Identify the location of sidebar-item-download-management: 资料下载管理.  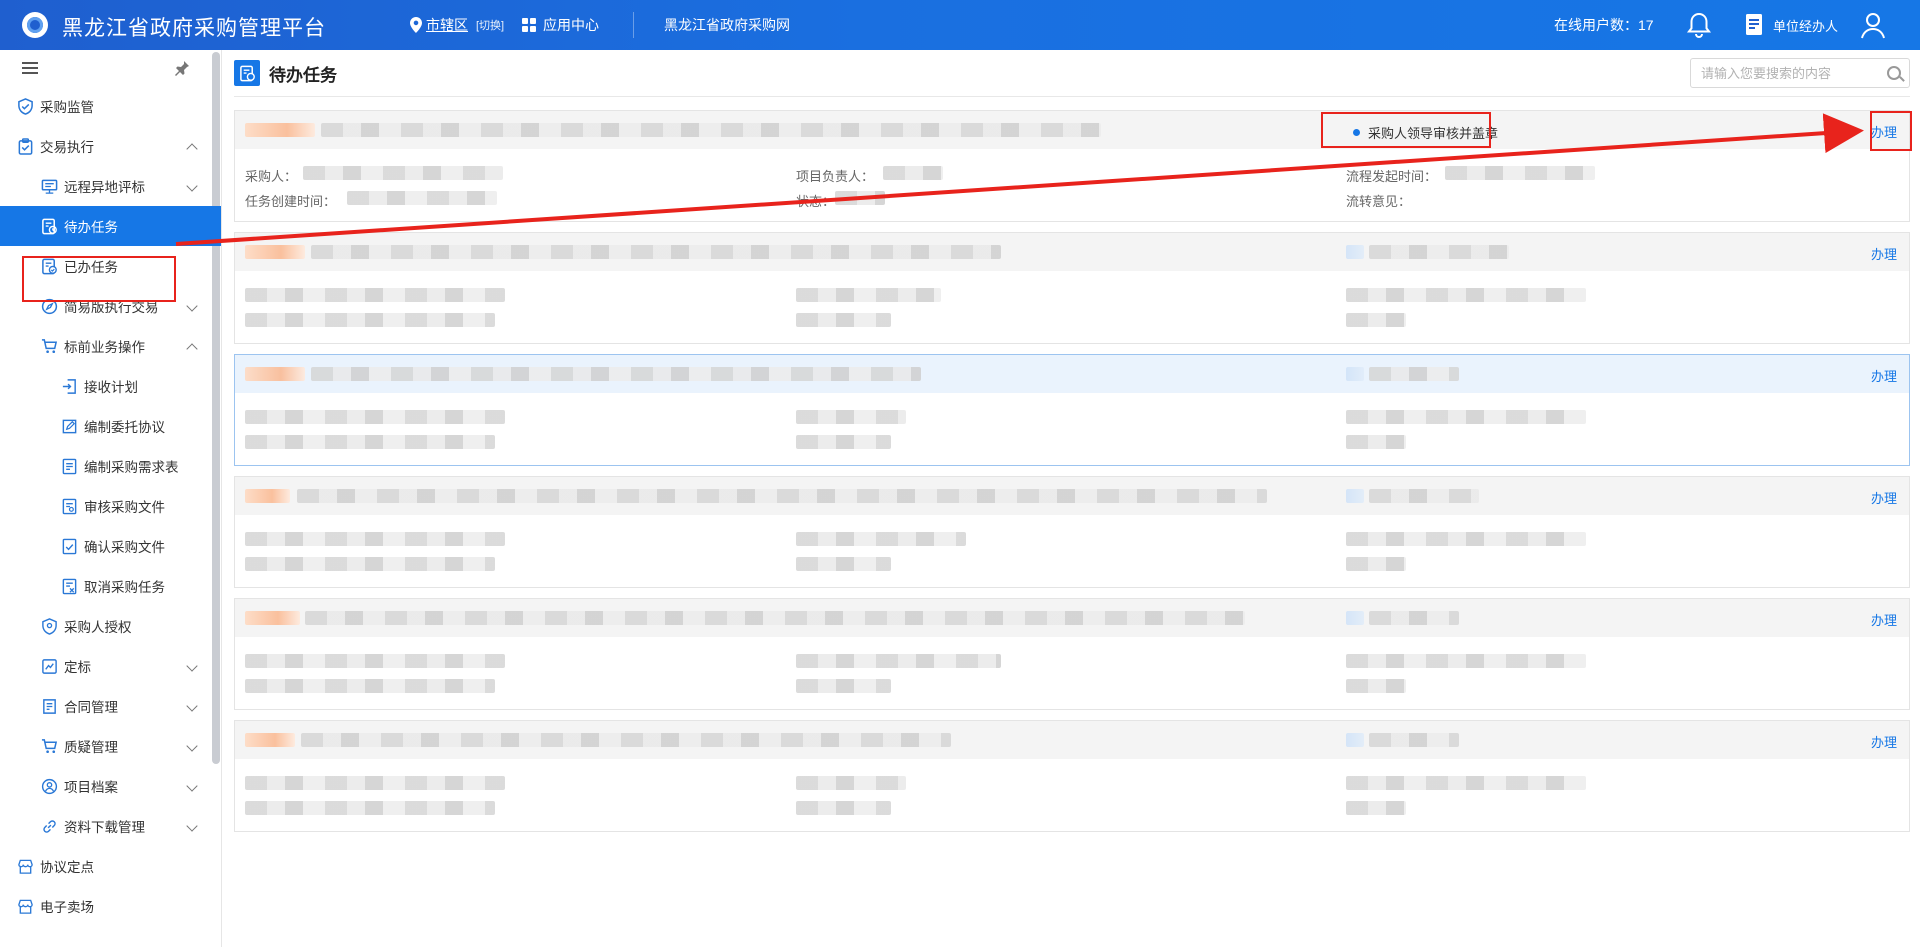
(110, 826).